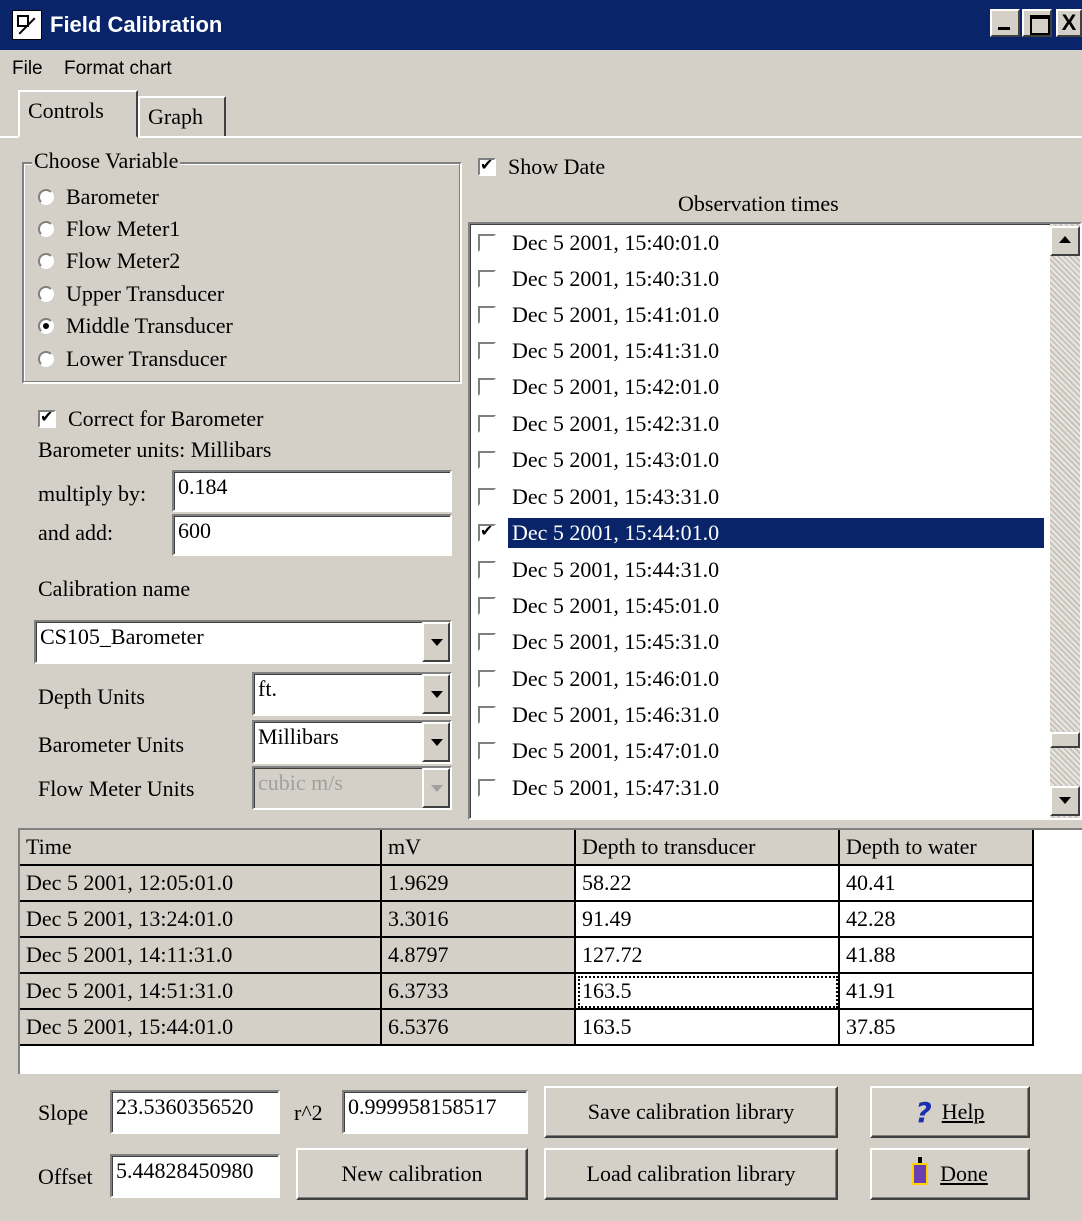 This screenshot has width=1082, height=1221. I want to click on table-cell-depth-to-transducer: 163.5, so click(708, 1028).